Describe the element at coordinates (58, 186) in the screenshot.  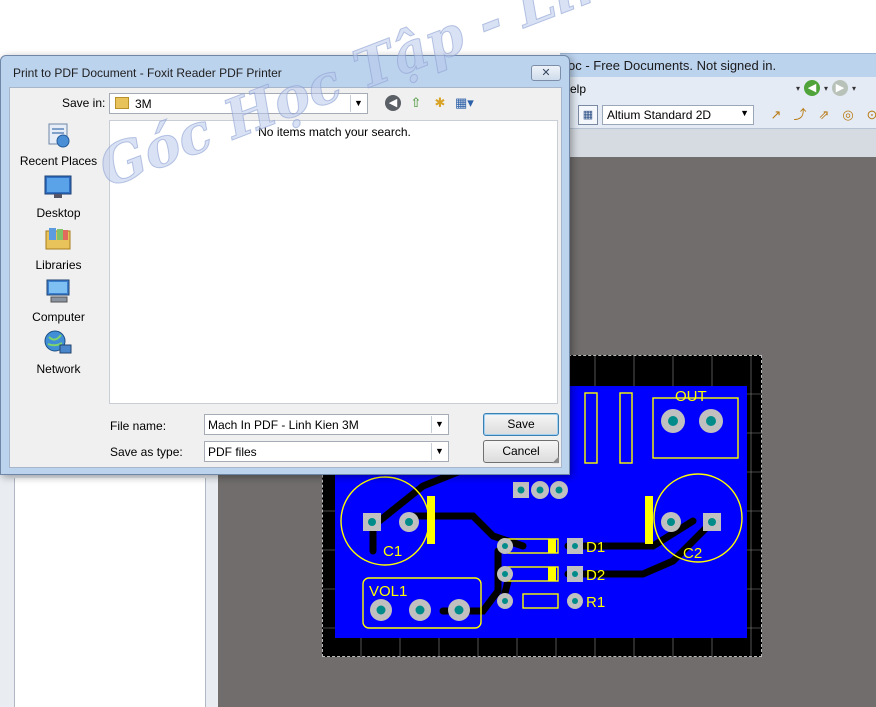
I see `desktop-icon` at that location.